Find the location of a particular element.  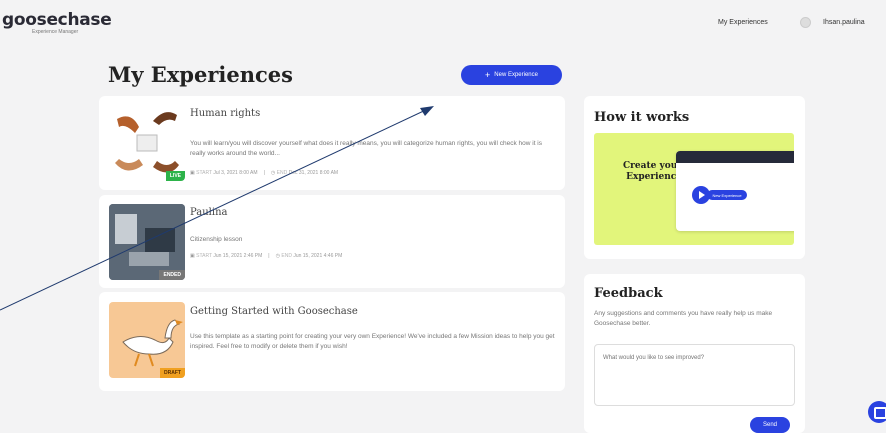

user-menu: Ihsan.paulina is located at coordinates (844, 22).